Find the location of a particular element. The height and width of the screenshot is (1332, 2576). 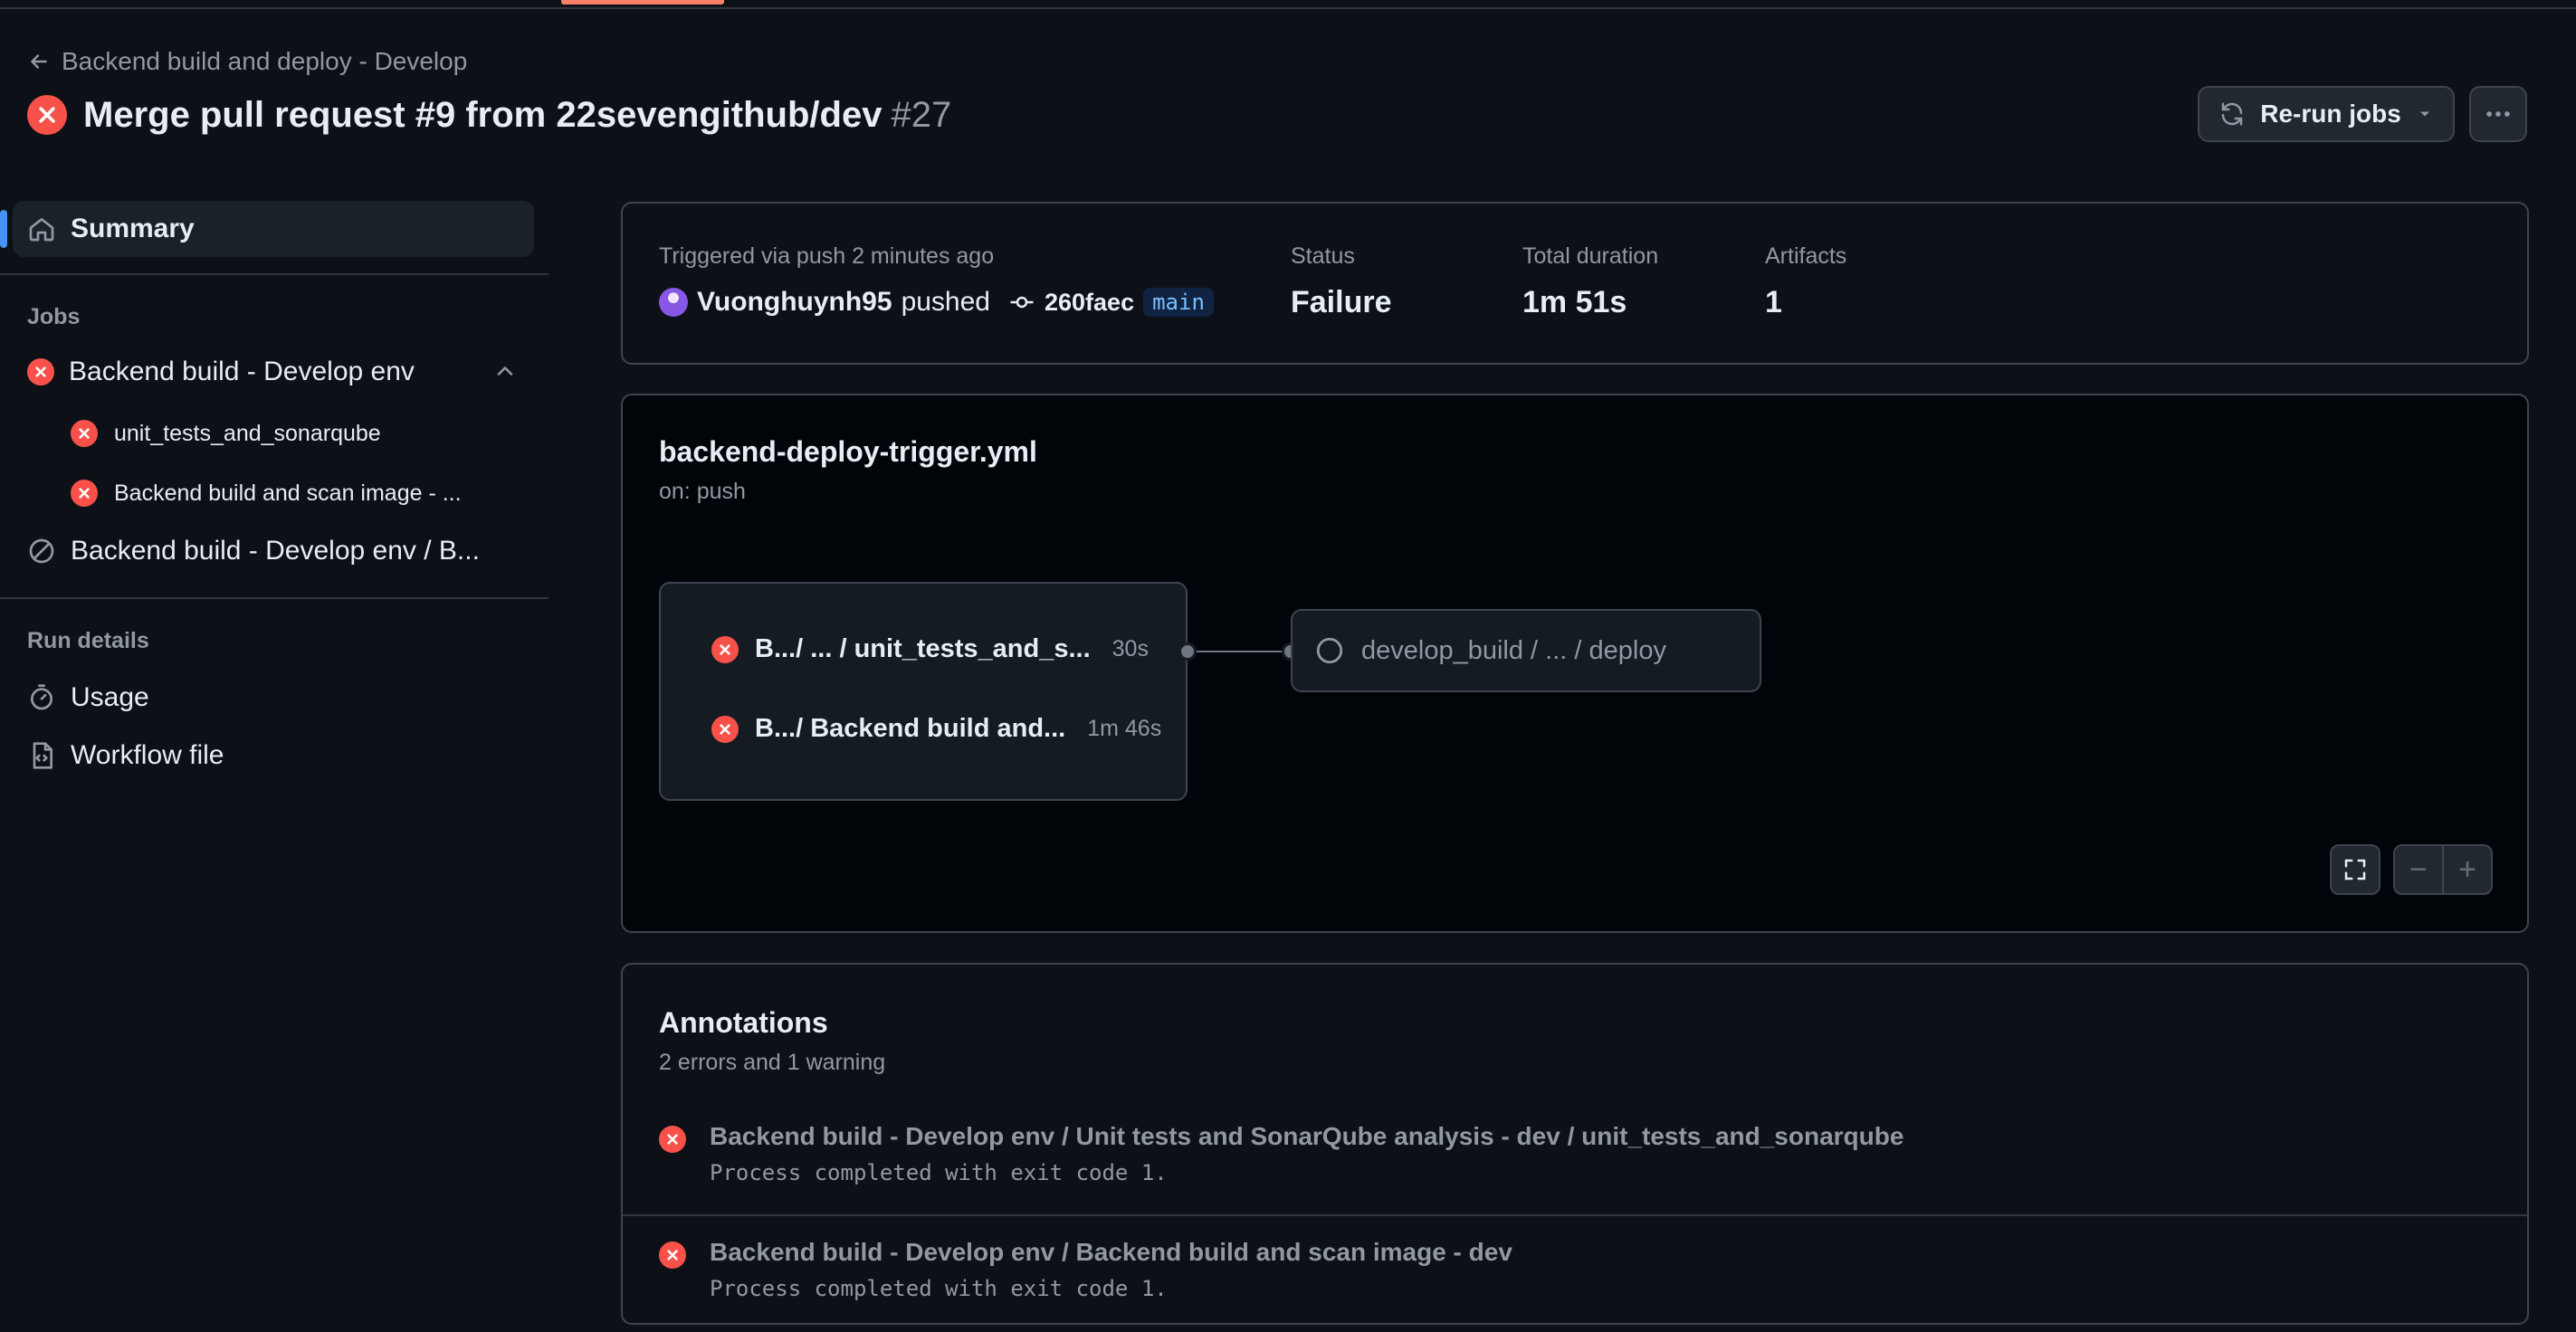

sidebar-item-usage: Usage is located at coordinates (88, 697).